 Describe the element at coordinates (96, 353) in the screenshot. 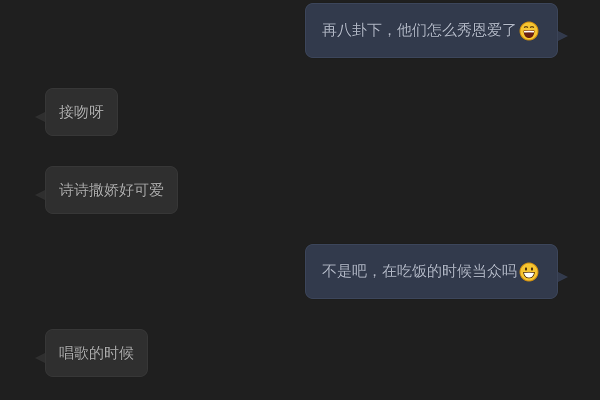

I see `message-text: 唱歌的时候` at that location.